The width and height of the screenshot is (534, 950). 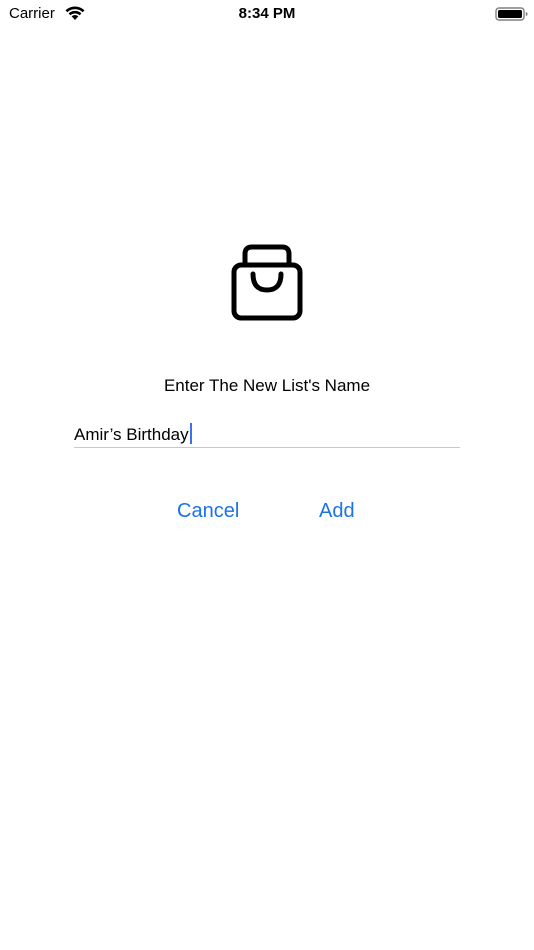 I want to click on new-list-prompt: Enter The New List's Name, so click(x=267, y=385).